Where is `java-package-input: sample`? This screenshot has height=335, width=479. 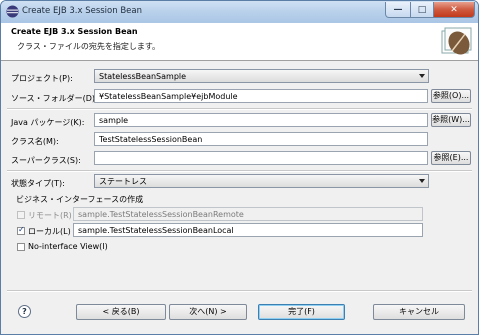
java-package-input: sample is located at coordinates (261, 120).